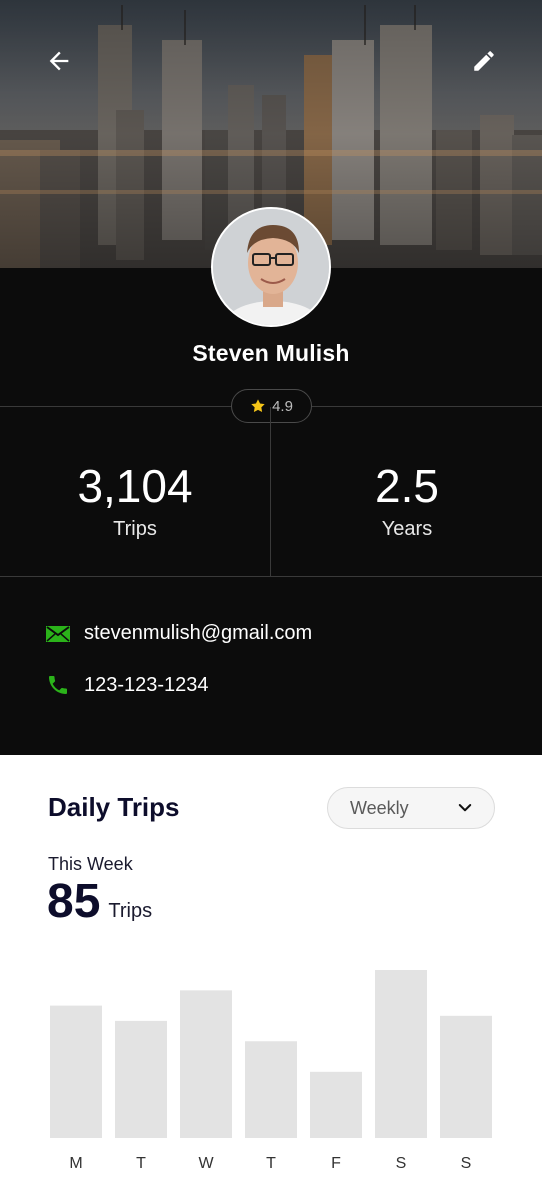  I want to click on rating-value: 4.9, so click(282, 406).